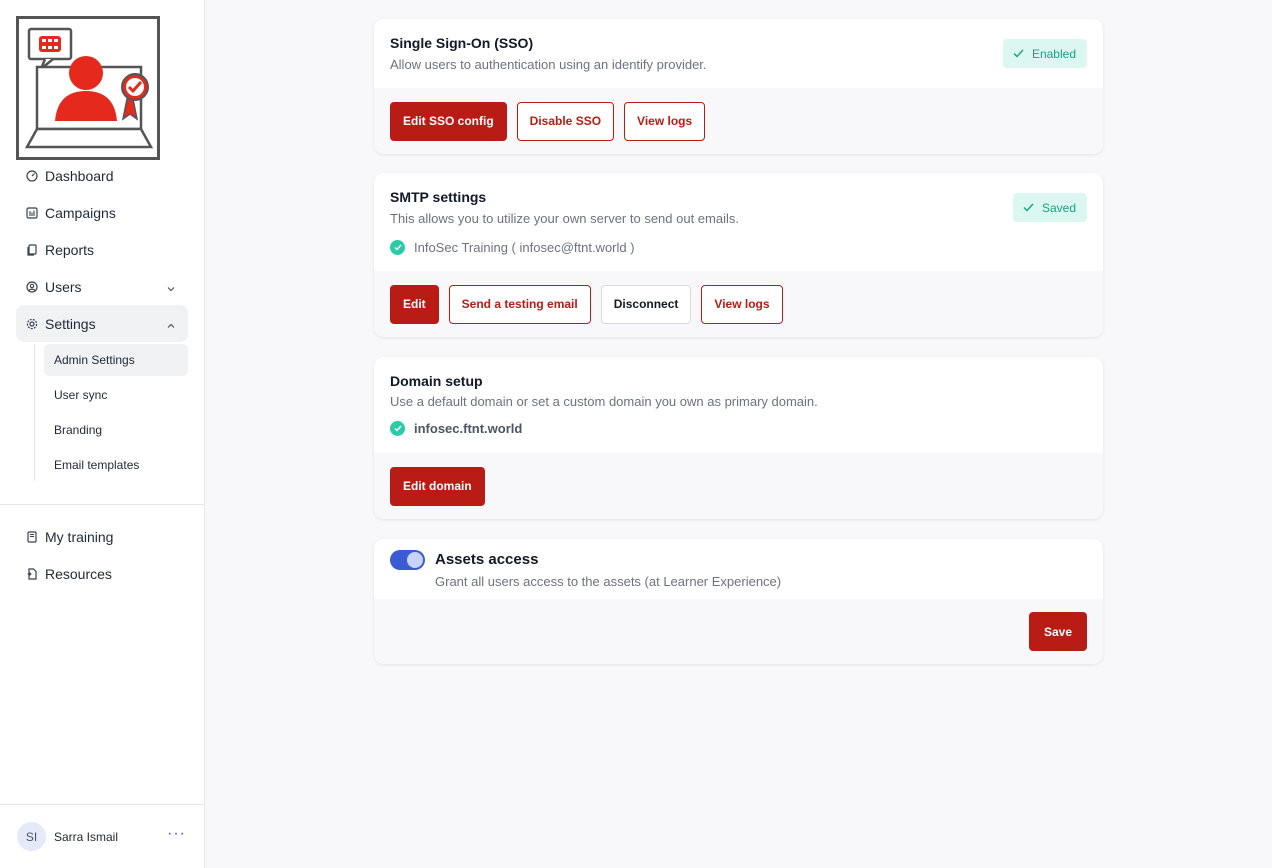 Image resolution: width=1272 pixels, height=868 pixels. Describe the element at coordinates (738, 247) in the screenshot. I see `smtp-status: InfoSec Training ( infosec@ftnt.world )` at that location.